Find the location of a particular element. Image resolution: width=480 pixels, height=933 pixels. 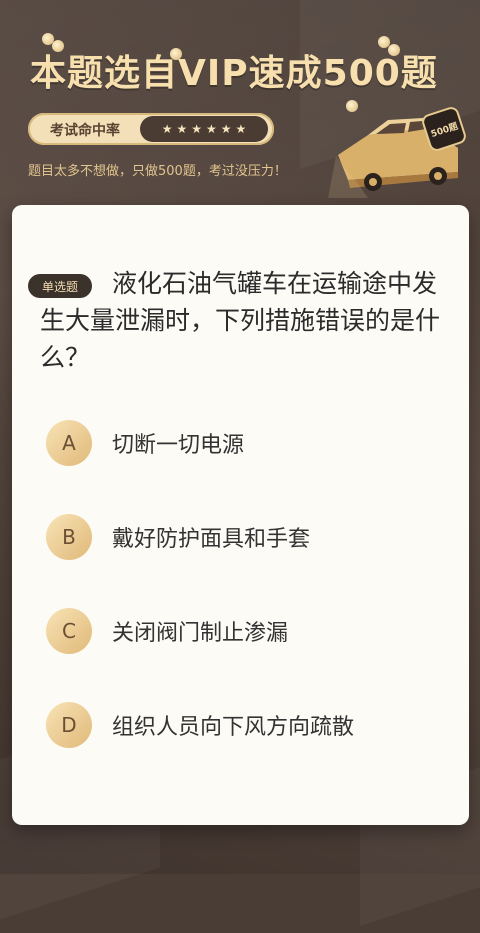

option-letter: A is located at coordinates (69, 443).